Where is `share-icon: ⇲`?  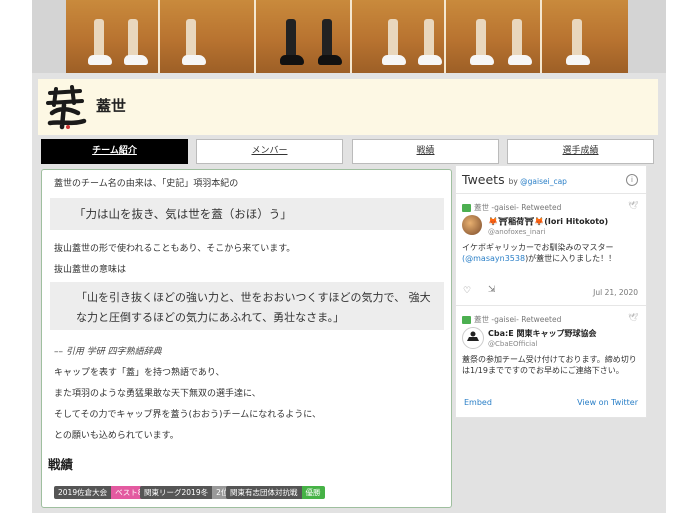 share-icon: ⇲ is located at coordinates (492, 290).